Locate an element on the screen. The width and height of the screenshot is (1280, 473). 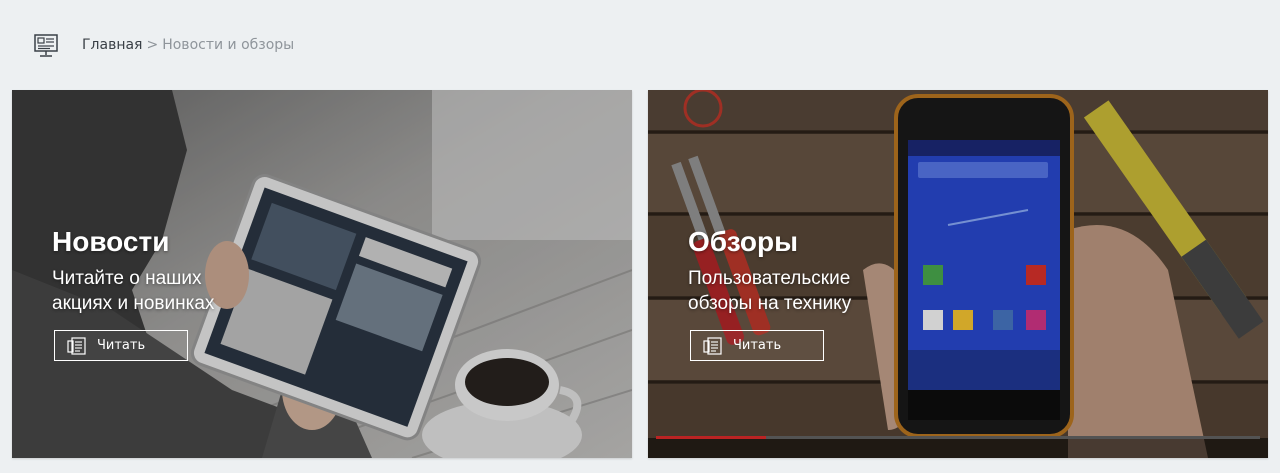
reviews-read-button-label: Читать is located at coordinates (757, 345).